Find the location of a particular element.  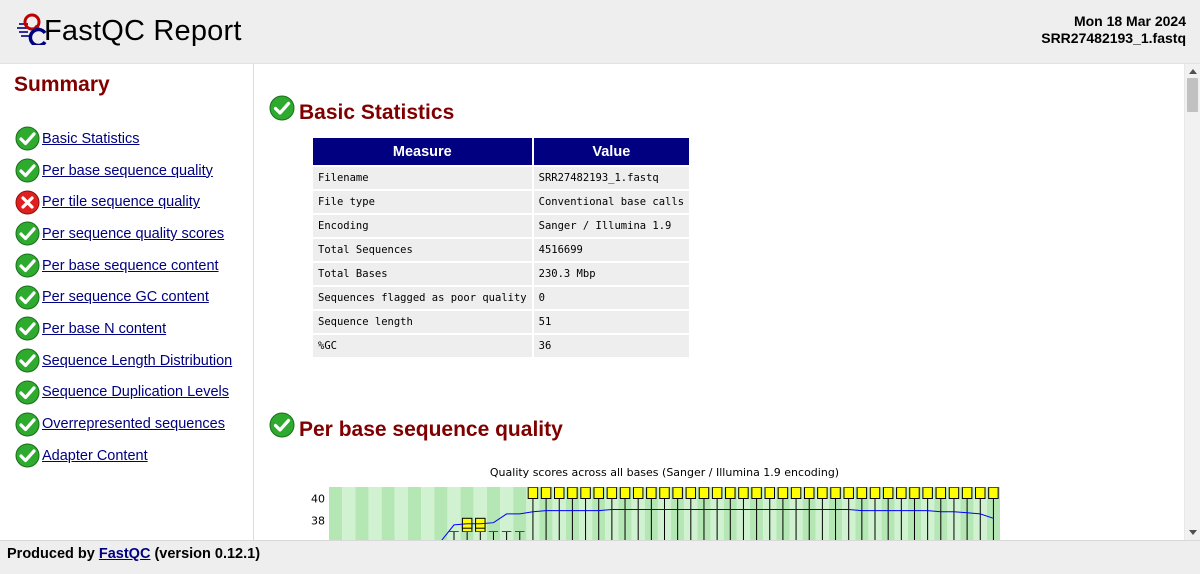

column-header-measure: Measure is located at coordinates (422, 151).